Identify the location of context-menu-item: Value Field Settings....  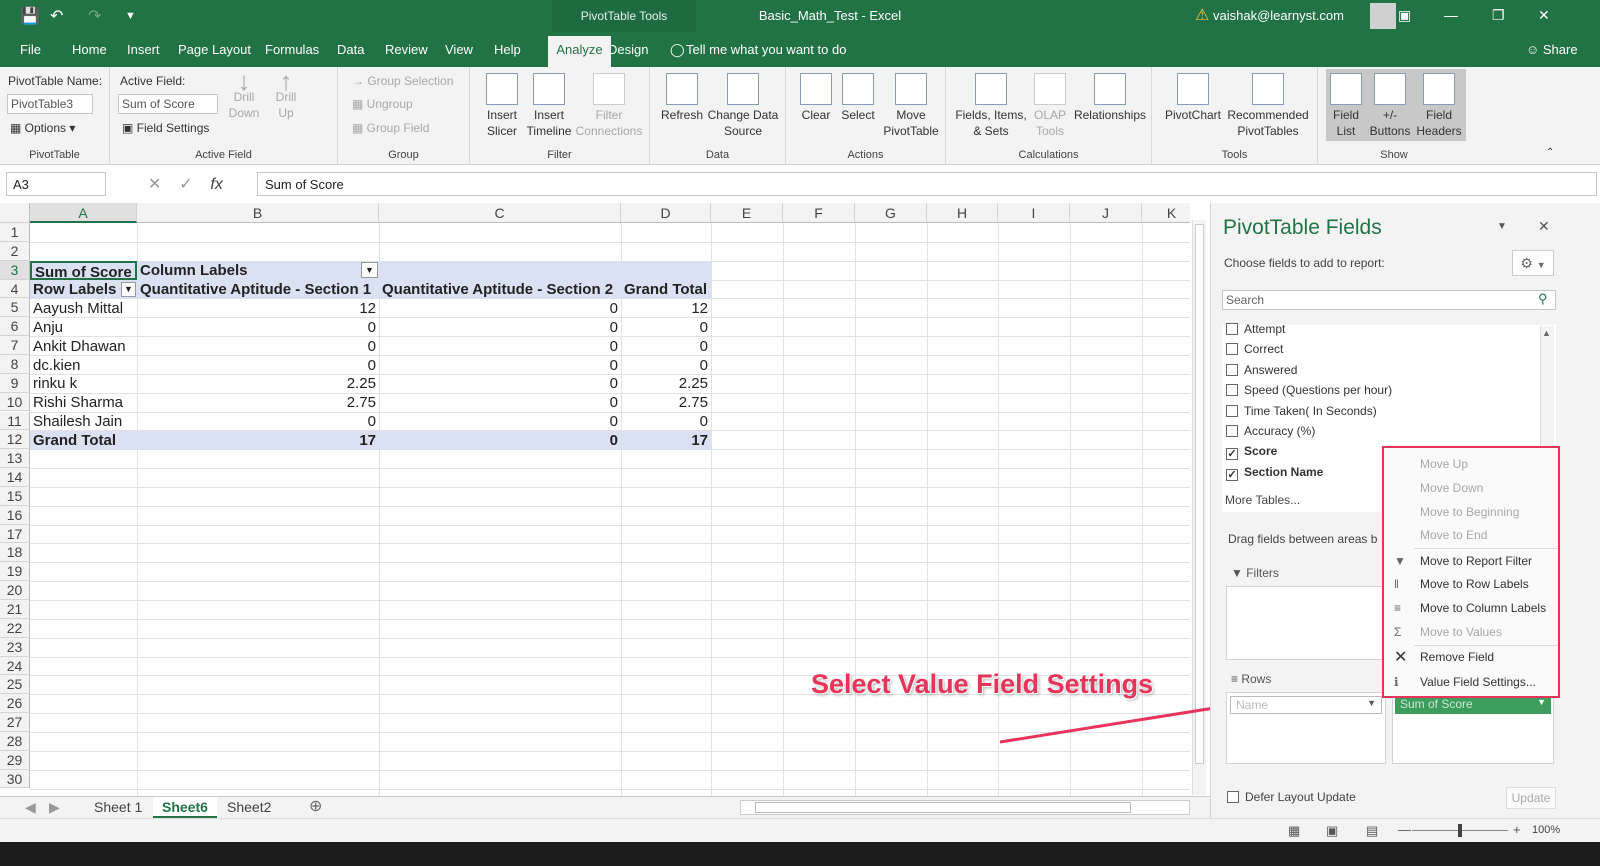
(1478, 682).